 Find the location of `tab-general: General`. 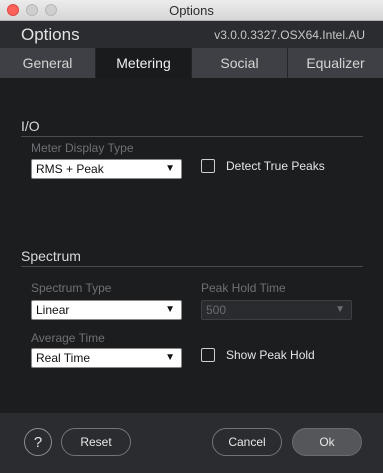

tab-general: General is located at coordinates (48, 63).